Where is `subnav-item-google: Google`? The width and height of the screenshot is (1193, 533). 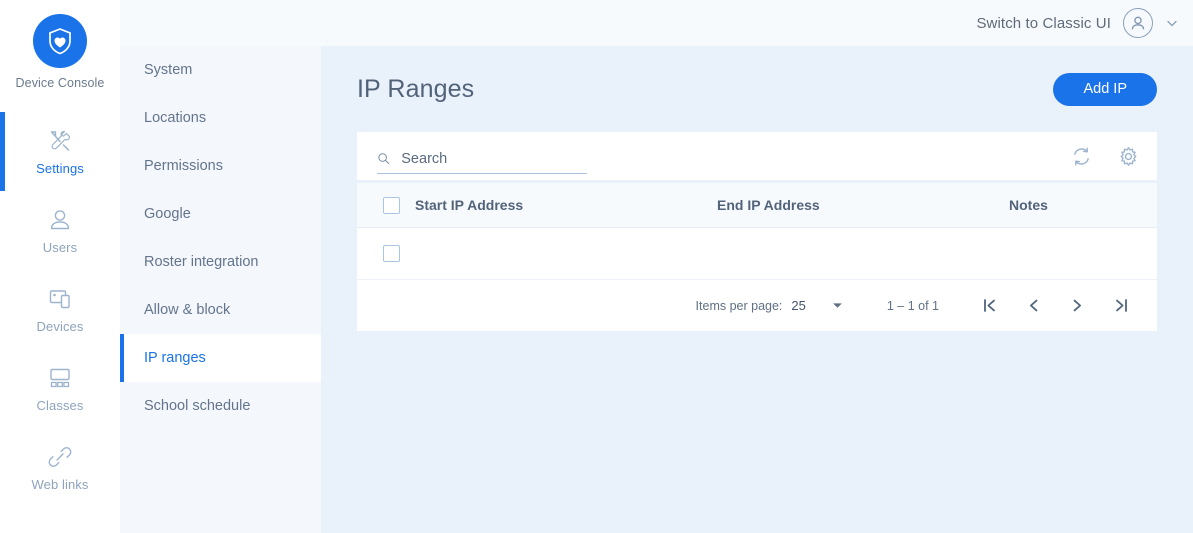 subnav-item-google: Google is located at coordinates (220, 214).